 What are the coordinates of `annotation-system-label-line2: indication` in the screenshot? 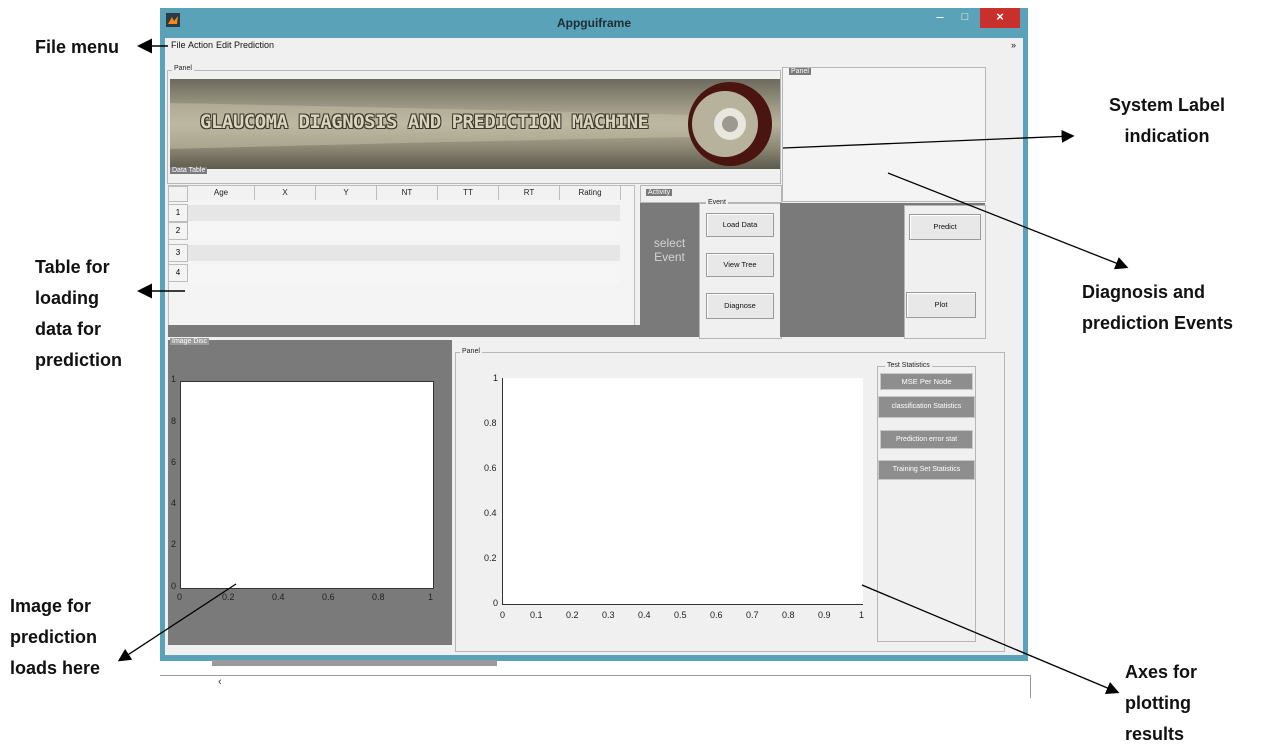 It's located at (1167, 136).